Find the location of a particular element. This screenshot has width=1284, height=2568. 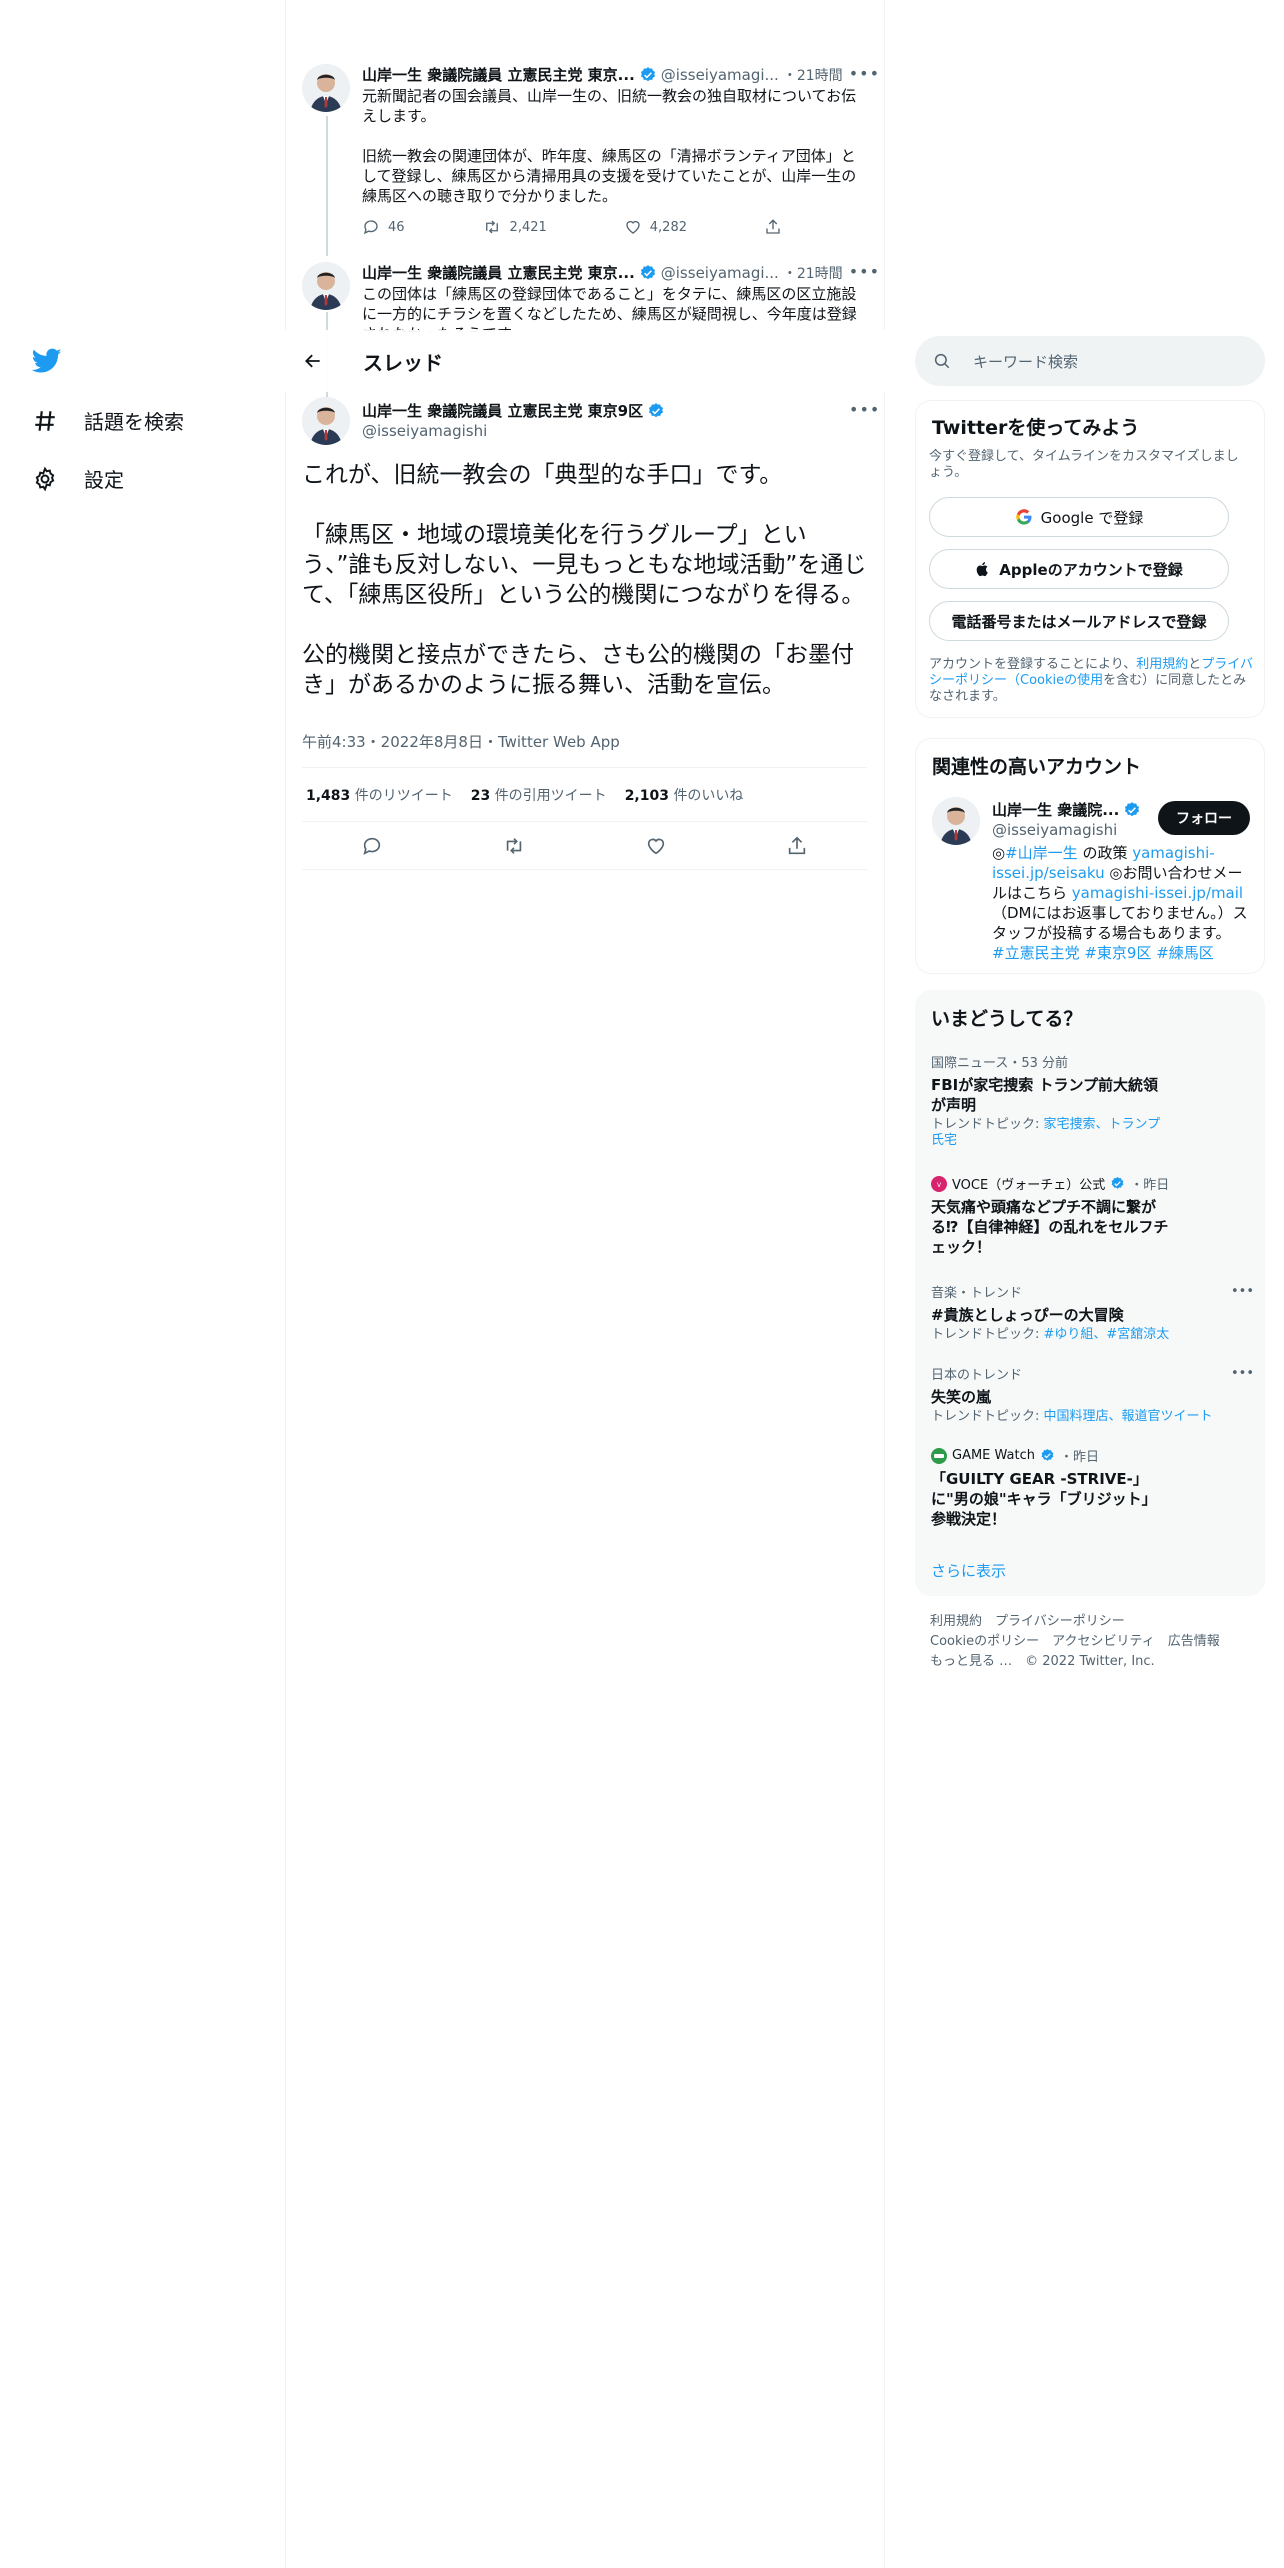

phone-email-signup-button: 電話番号またはメールアドレスで登録 is located at coordinates (1079, 621).